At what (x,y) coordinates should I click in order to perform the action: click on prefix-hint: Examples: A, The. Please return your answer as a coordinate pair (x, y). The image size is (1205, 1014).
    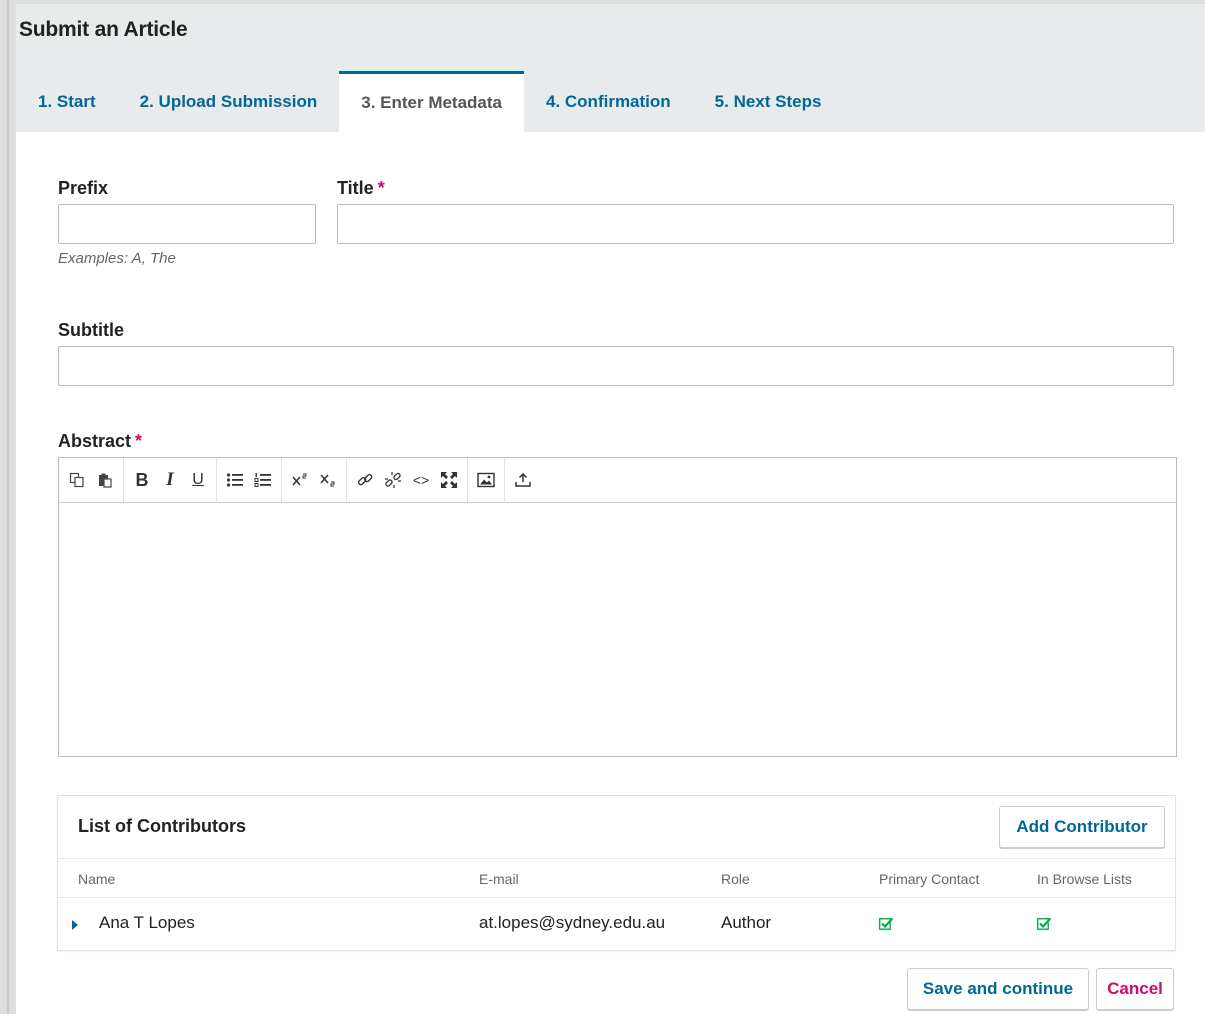
    Looking at the image, I should click on (117, 258).